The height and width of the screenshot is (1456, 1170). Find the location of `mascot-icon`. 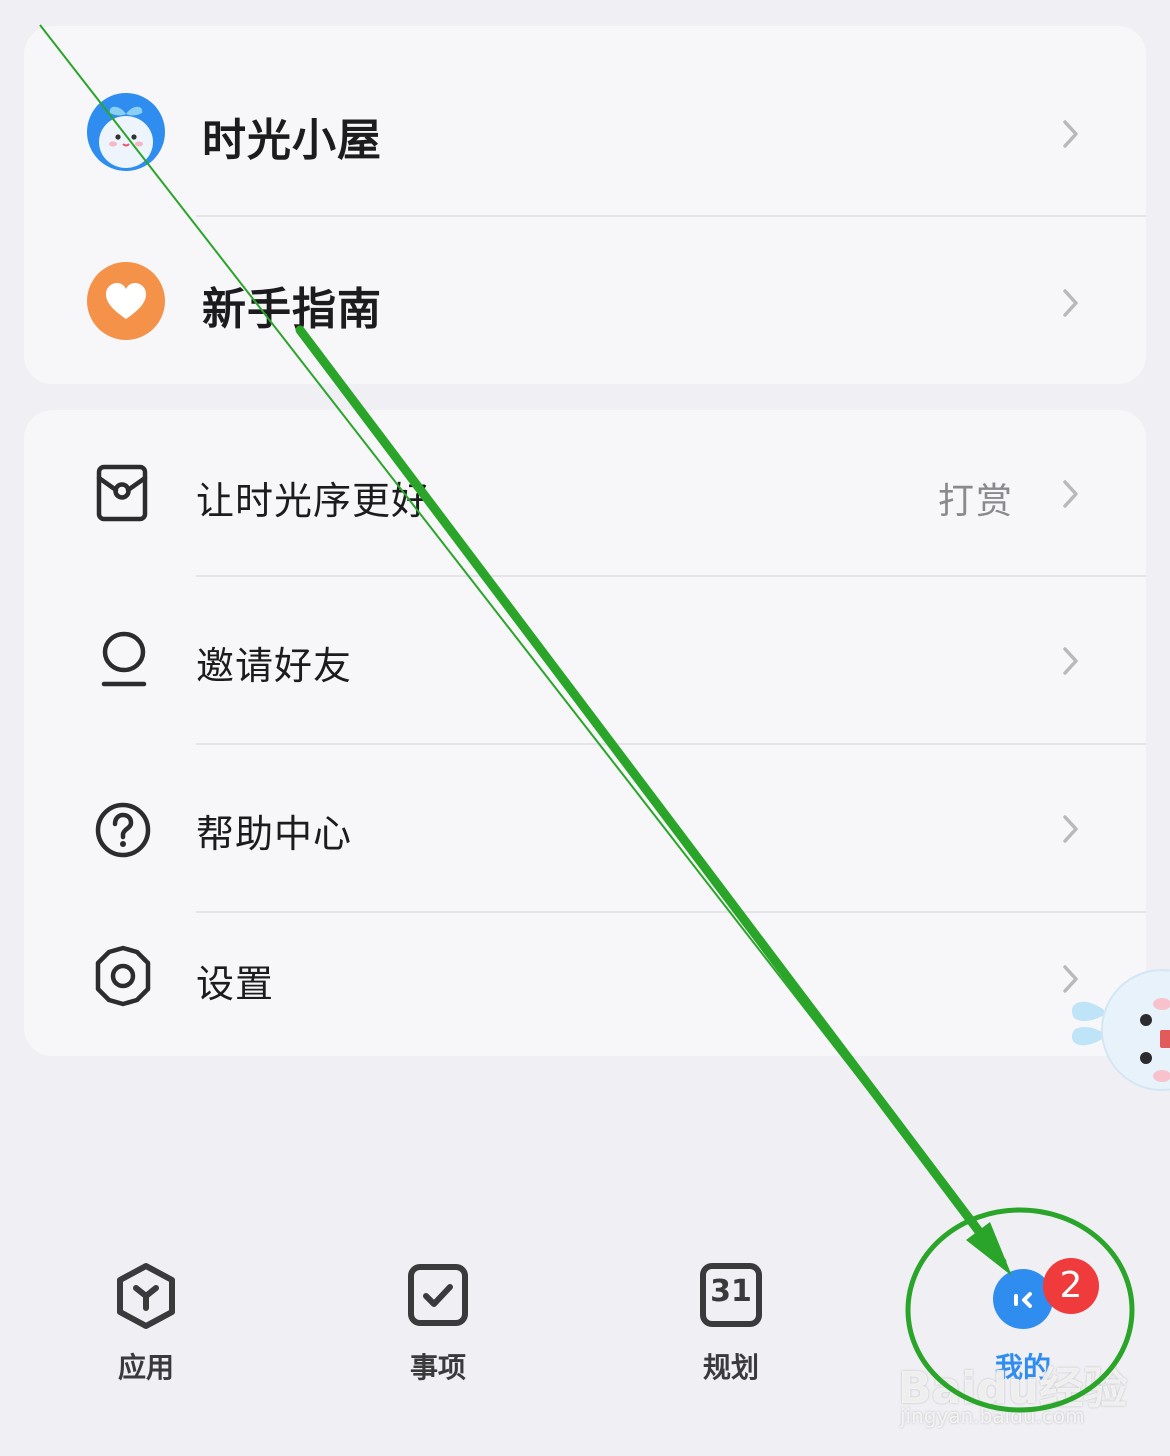

mascot-icon is located at coordinates (1120, 1030).